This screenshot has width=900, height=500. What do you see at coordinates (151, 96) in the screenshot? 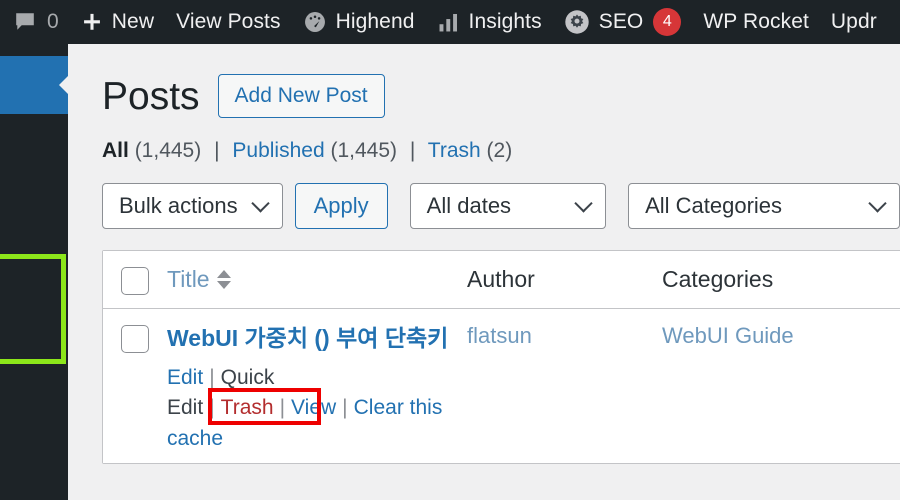
I see `page-title: Posts` at bounding box center [151, 96].